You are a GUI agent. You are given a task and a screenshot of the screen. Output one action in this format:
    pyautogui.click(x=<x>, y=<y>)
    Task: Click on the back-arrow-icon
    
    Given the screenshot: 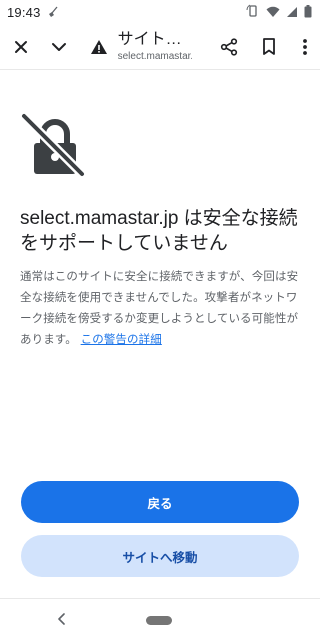 What is the action you would take?
    pyautogui.click(x=61, y=619)
    